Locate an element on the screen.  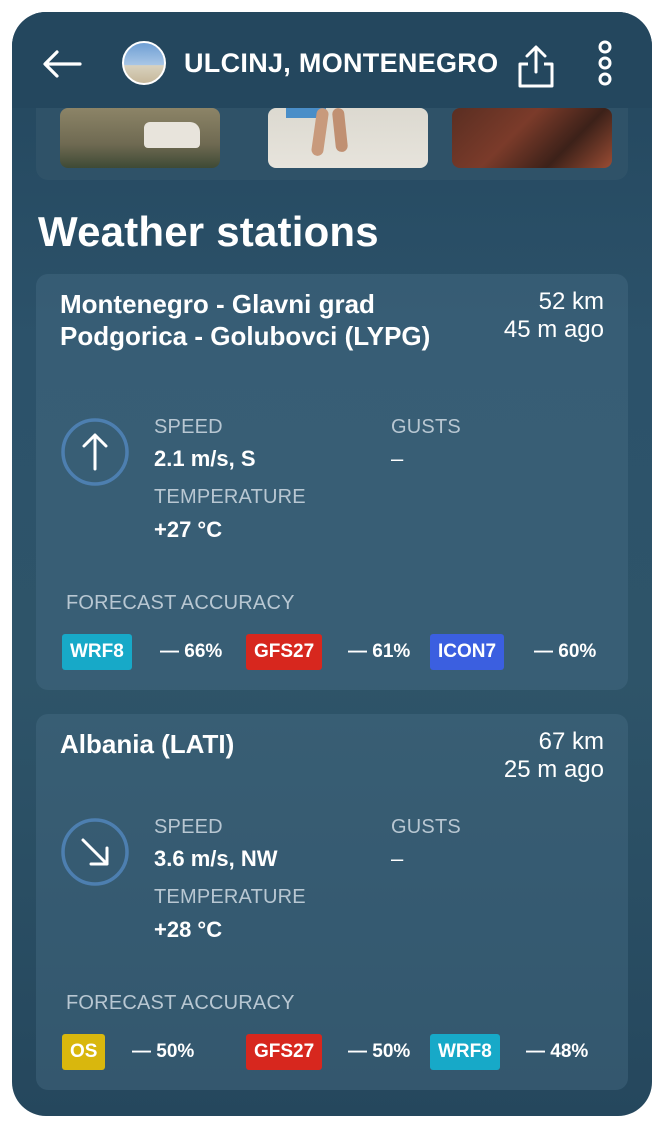
temperature-value: +27 °C is located at coordinates (188, 529).